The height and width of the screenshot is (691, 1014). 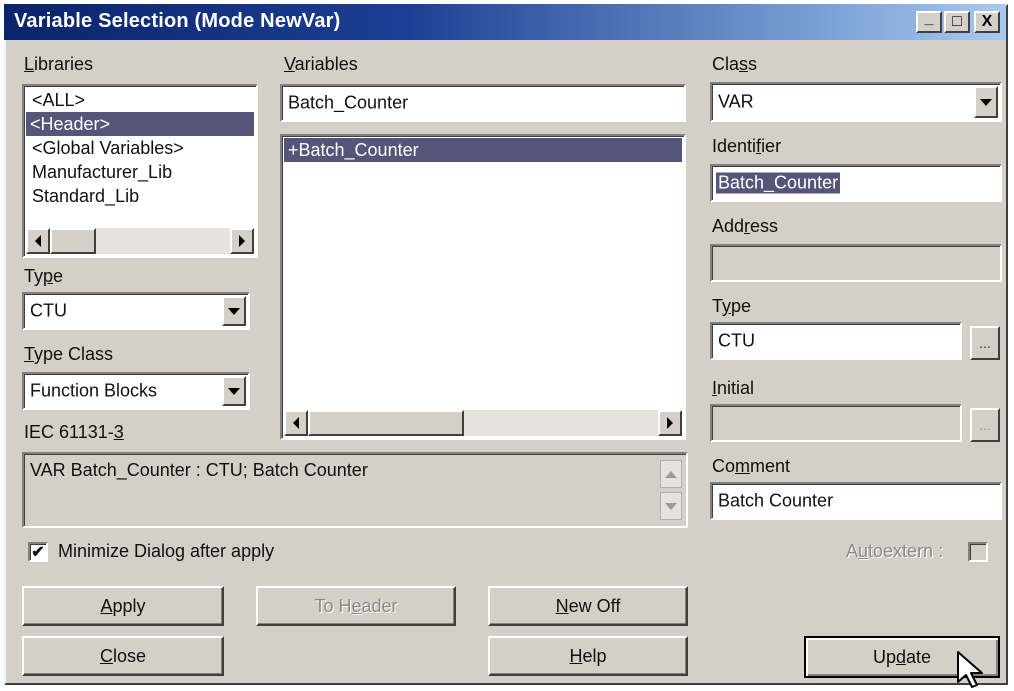 I want to click on window-title: Variable Selection (Mode NewVar), so click(x=177, y=21).